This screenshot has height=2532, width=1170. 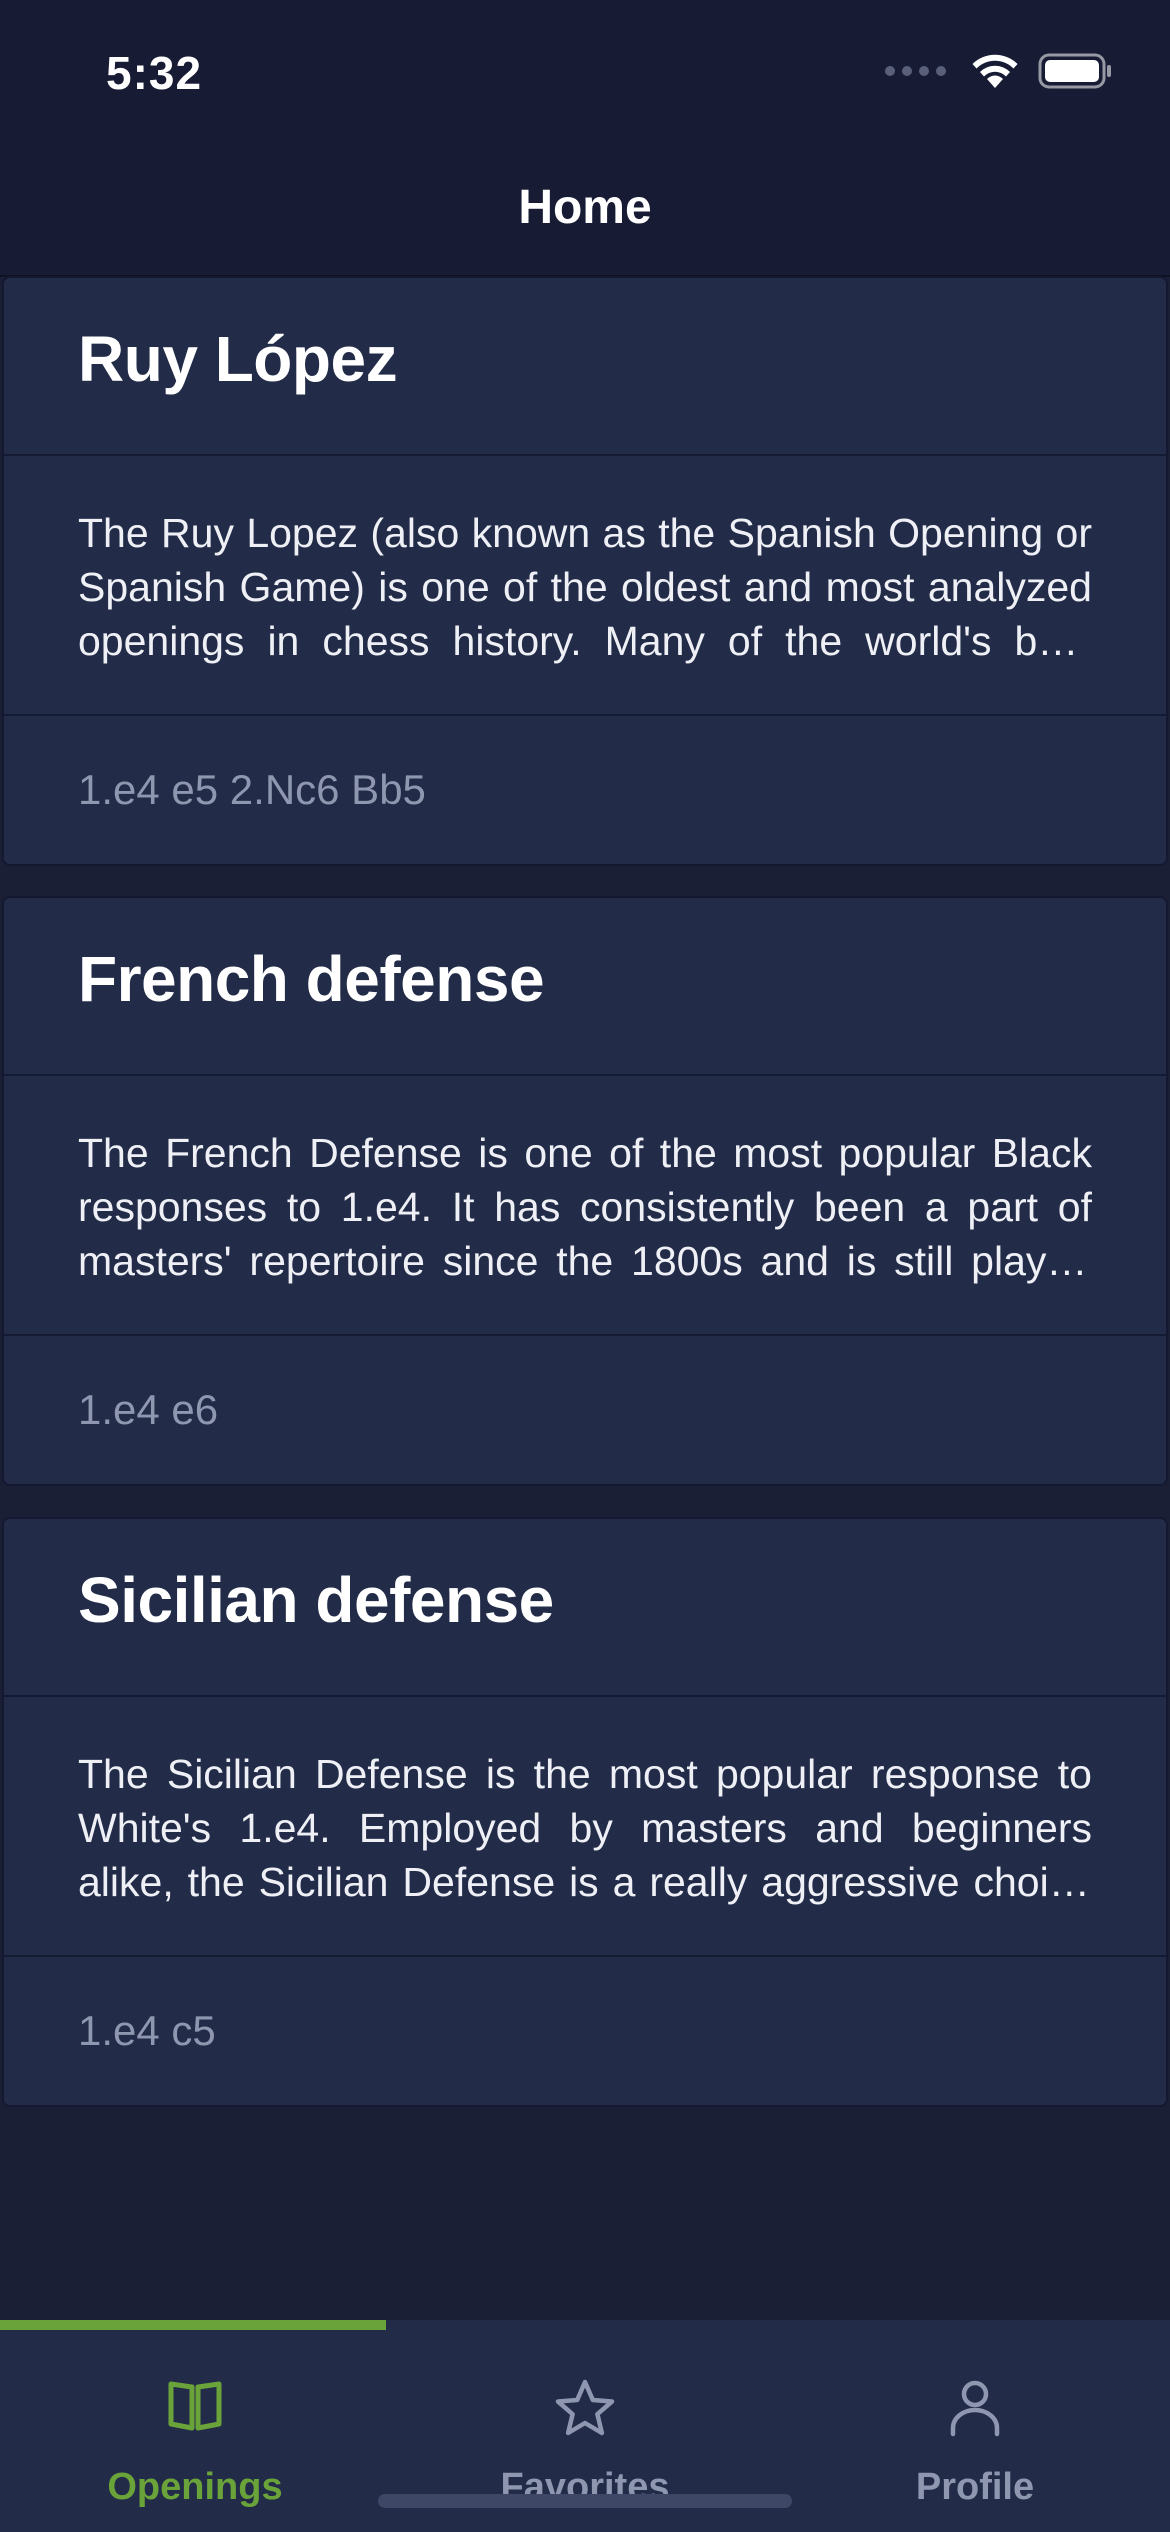 I want to click on cellular-signal-icon, so click(x=915, y=71).